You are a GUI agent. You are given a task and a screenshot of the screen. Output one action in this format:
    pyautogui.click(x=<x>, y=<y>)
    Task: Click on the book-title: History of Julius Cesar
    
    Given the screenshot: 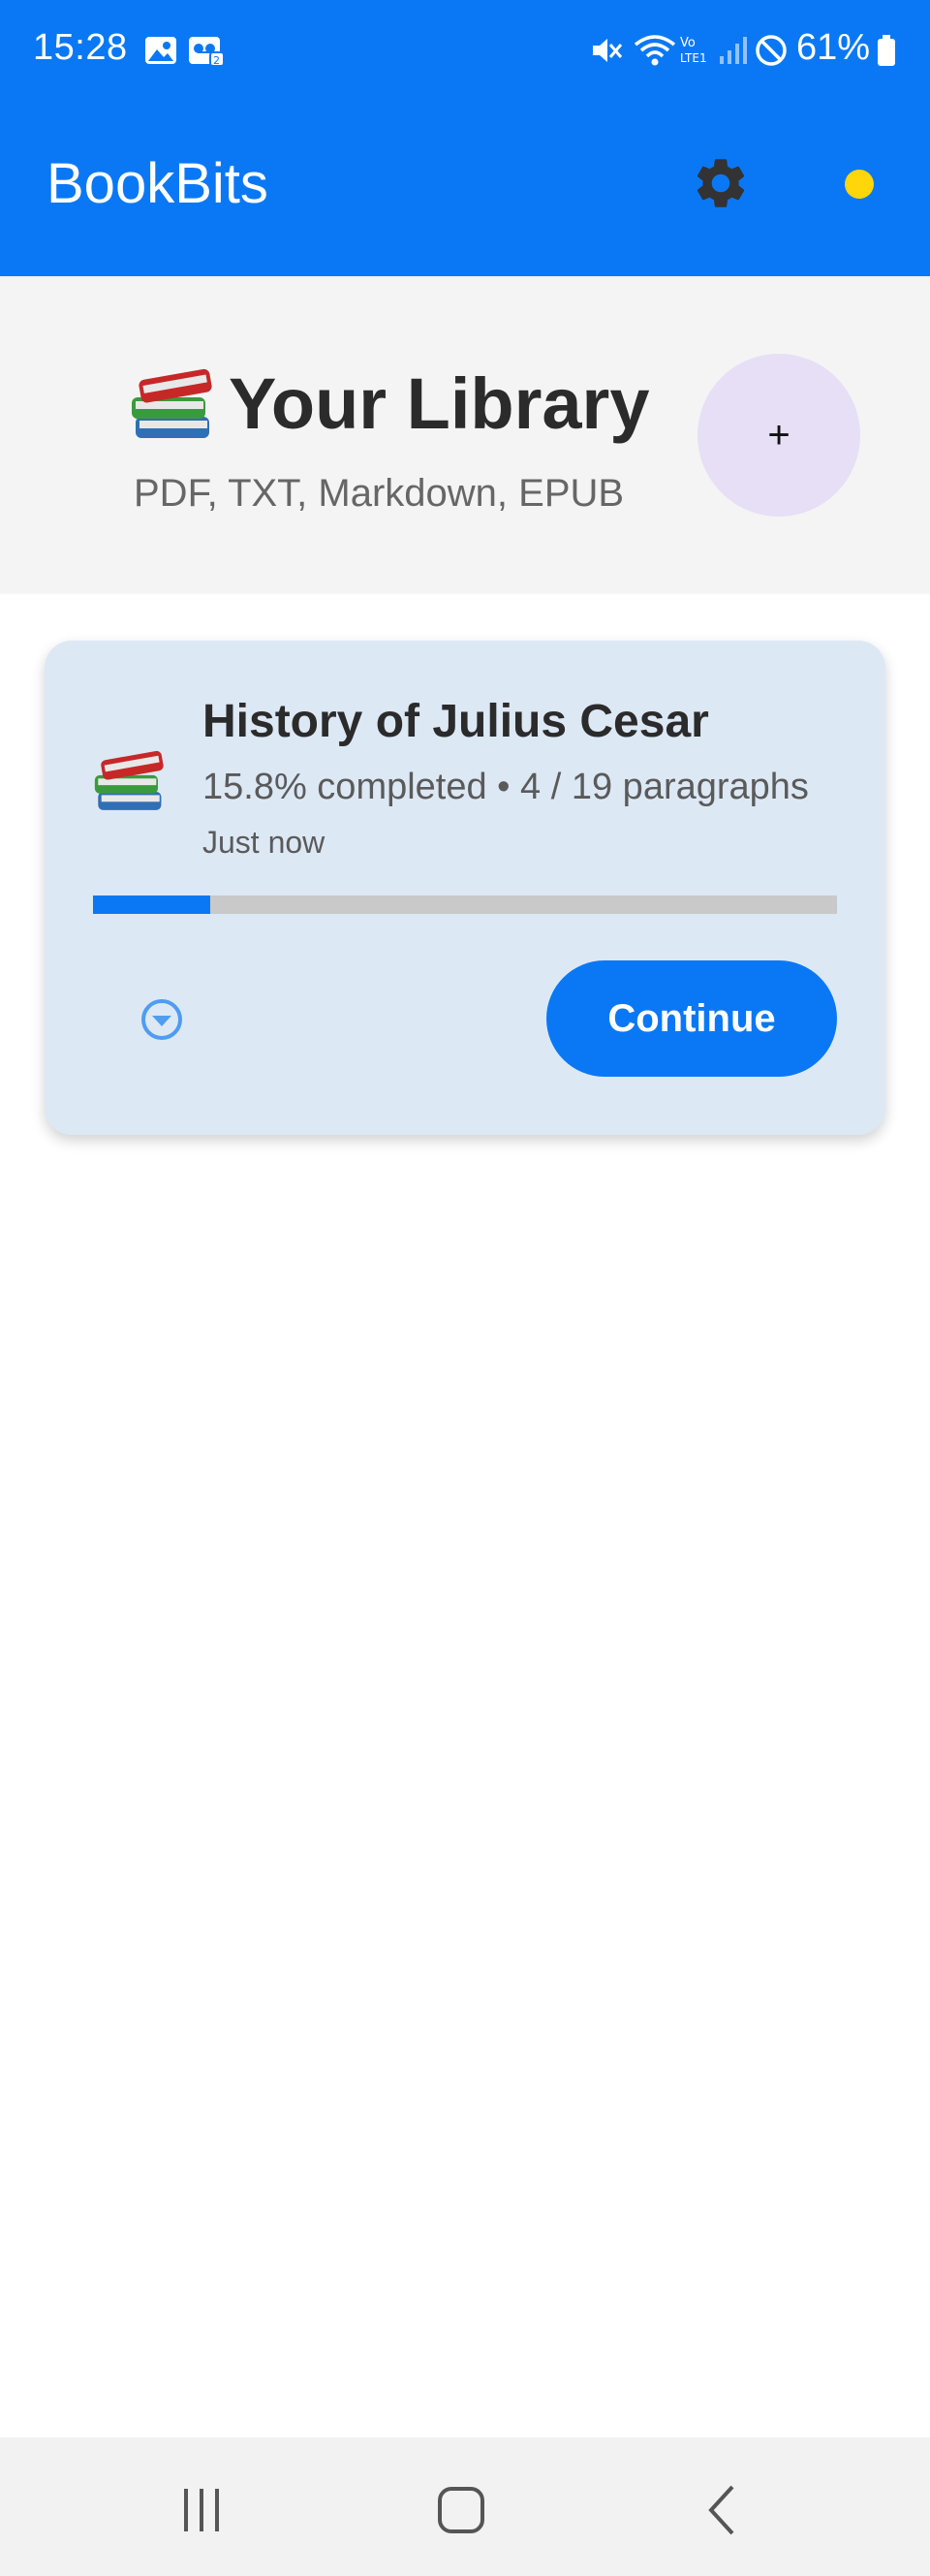 What is the action you would take?
    pyautogui.click(x=455, y=721)
    